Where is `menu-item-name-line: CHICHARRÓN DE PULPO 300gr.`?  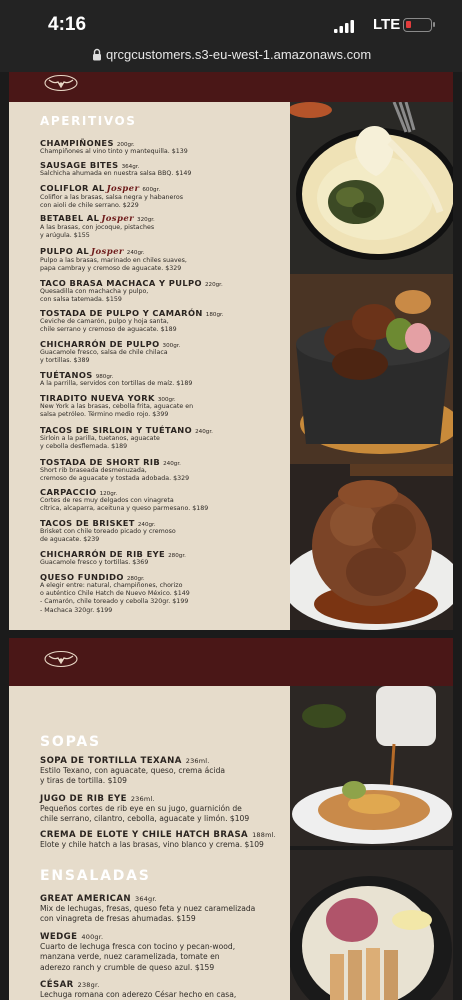 menu-item-name-line: CHICHARRÓN DE PULPO 300gr. is located at coordinates (162, 344).